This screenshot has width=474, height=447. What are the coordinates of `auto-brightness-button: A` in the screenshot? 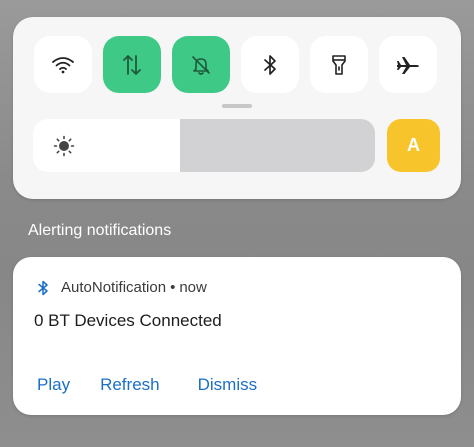 It's located at (413, 145).